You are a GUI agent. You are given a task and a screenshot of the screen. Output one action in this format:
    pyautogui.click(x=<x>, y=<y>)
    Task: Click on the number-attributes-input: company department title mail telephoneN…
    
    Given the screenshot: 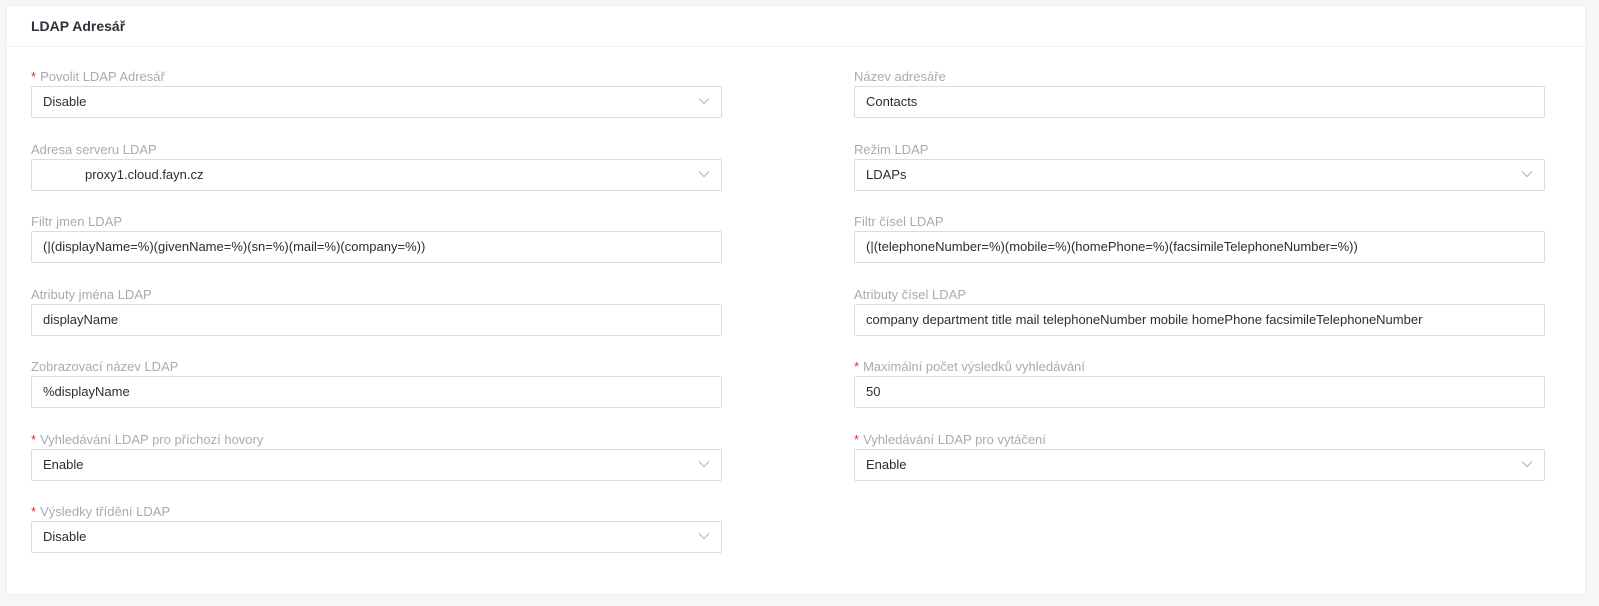 What is the action you would take?
    pyautogui.click(x=1199, y=320)
    